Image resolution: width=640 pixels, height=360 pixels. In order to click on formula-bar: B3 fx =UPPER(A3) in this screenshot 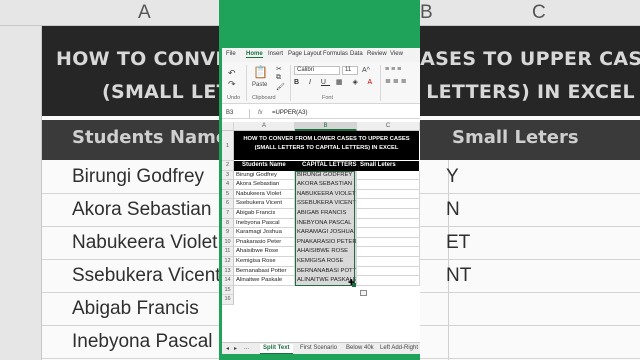, I will do `click(321, 113)`.